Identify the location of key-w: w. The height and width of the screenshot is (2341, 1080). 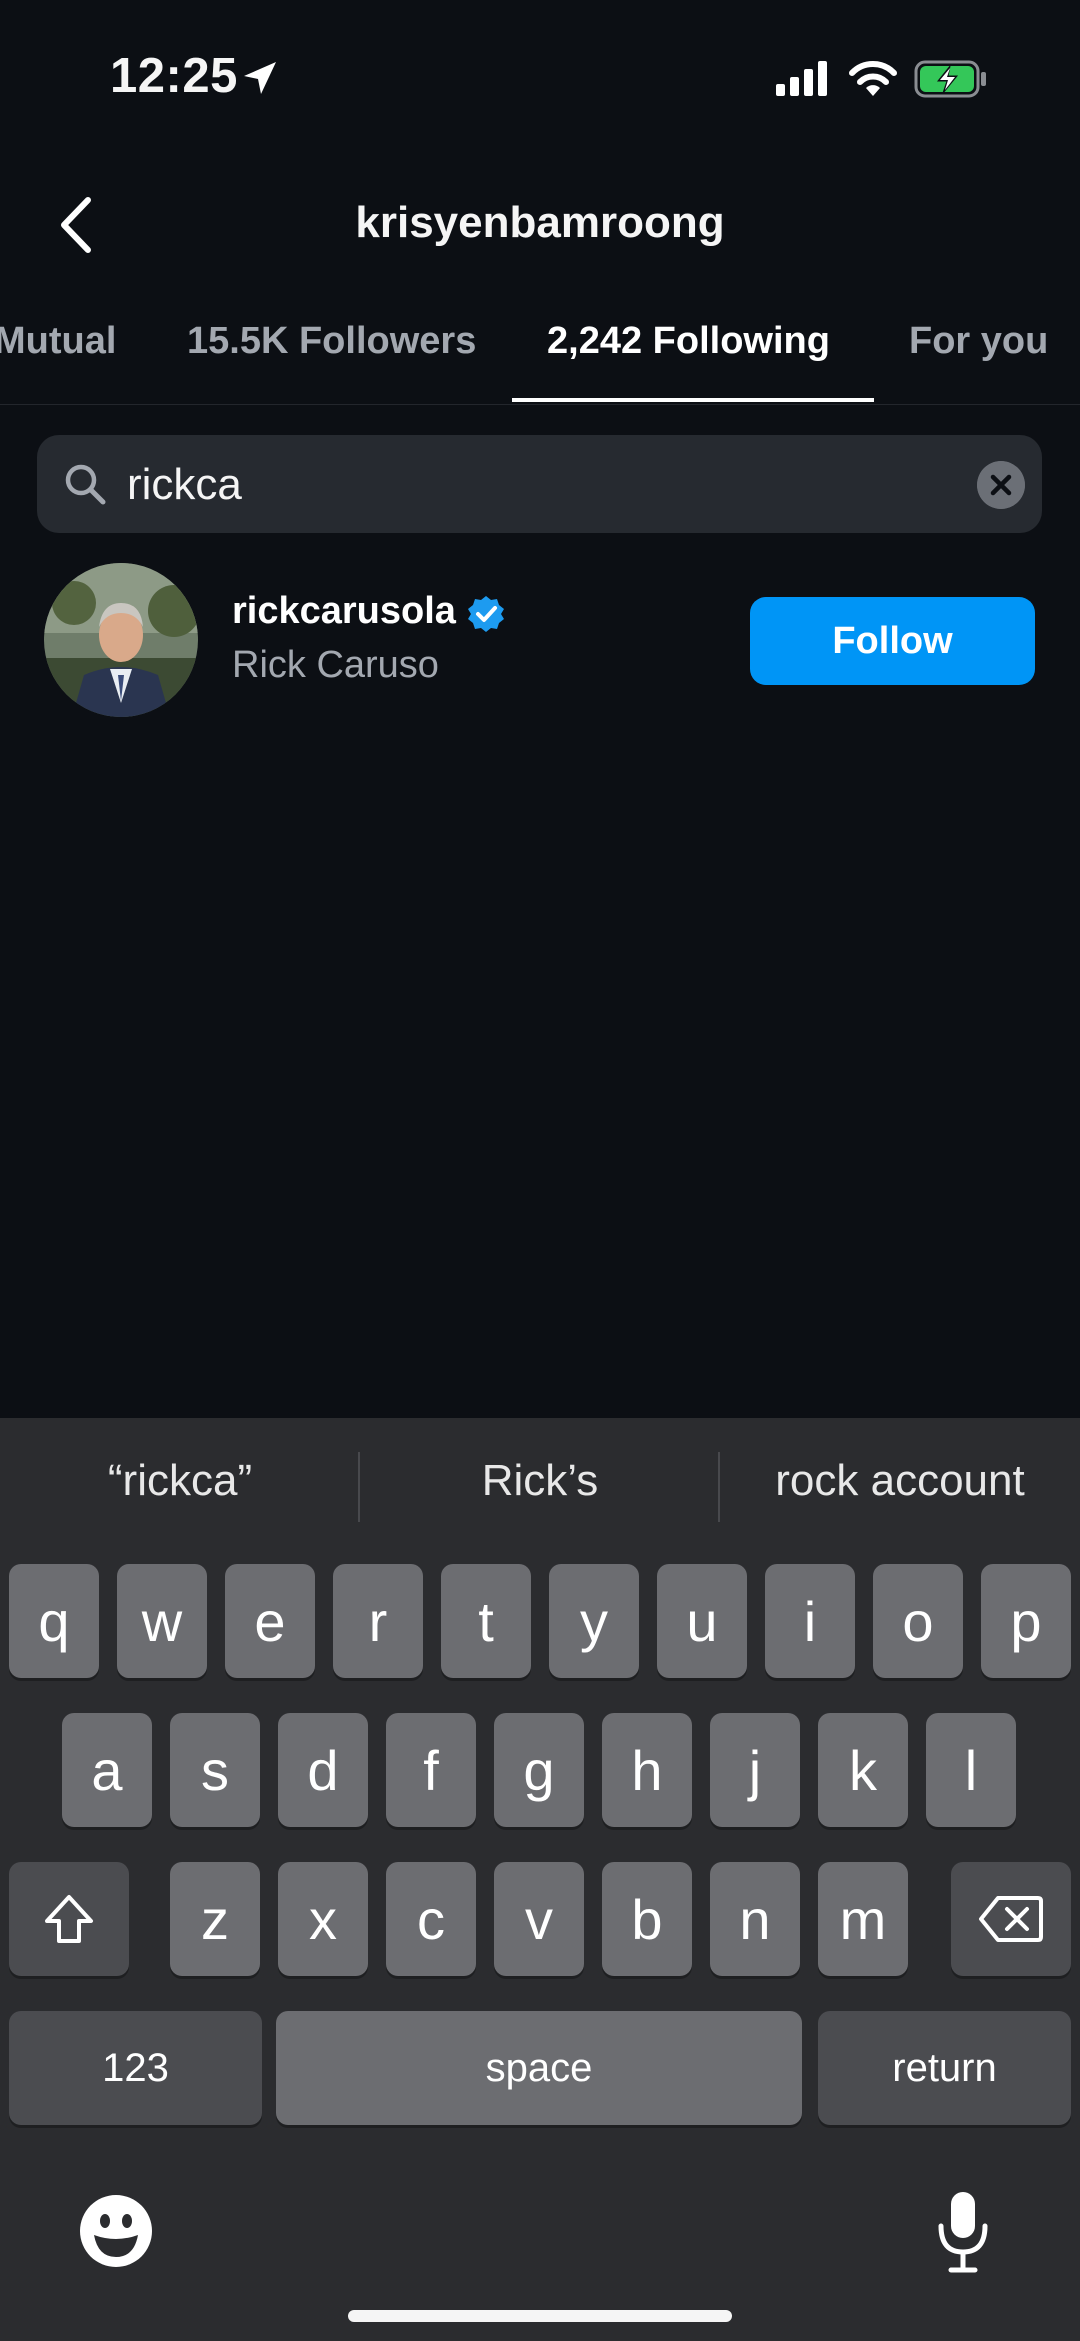
(162, 1621).